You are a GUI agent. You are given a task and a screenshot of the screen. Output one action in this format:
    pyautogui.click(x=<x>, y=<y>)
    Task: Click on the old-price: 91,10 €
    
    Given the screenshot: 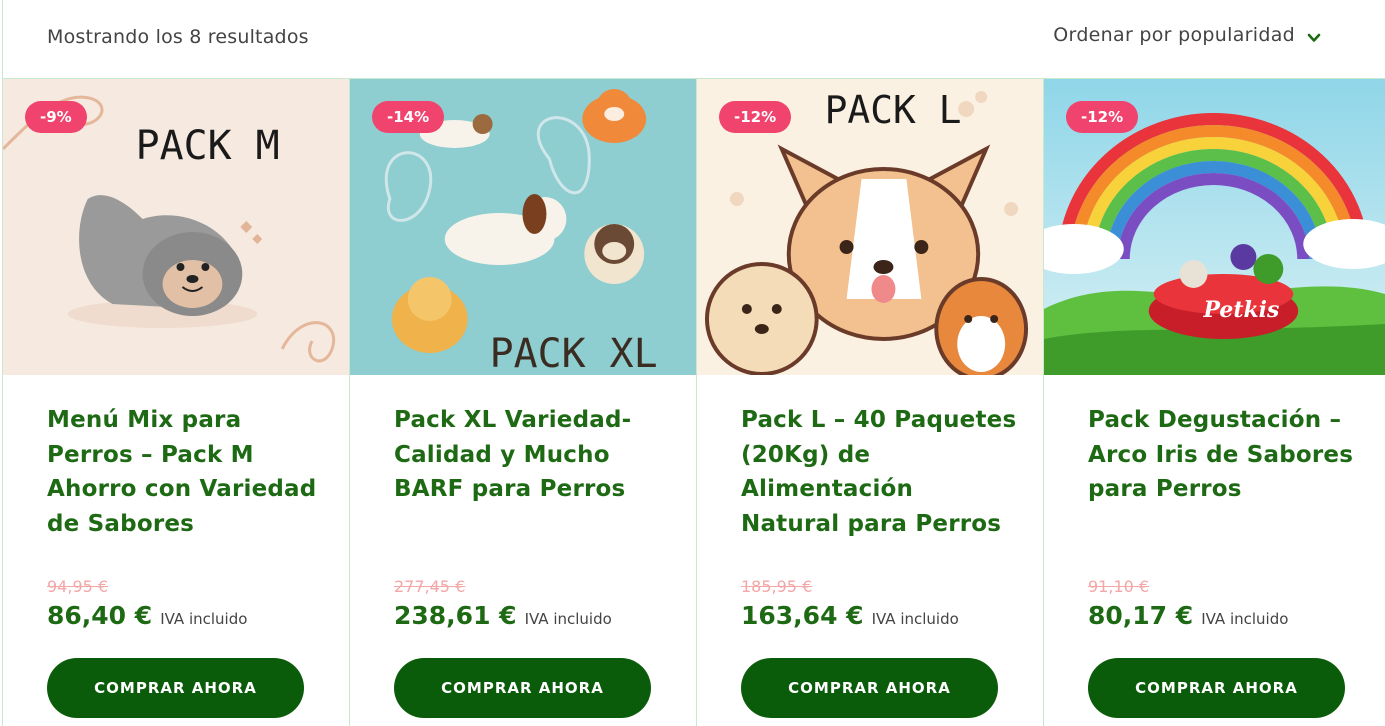 What is the action you would take?
    pyautogui.click(x=1119, y=586)
    